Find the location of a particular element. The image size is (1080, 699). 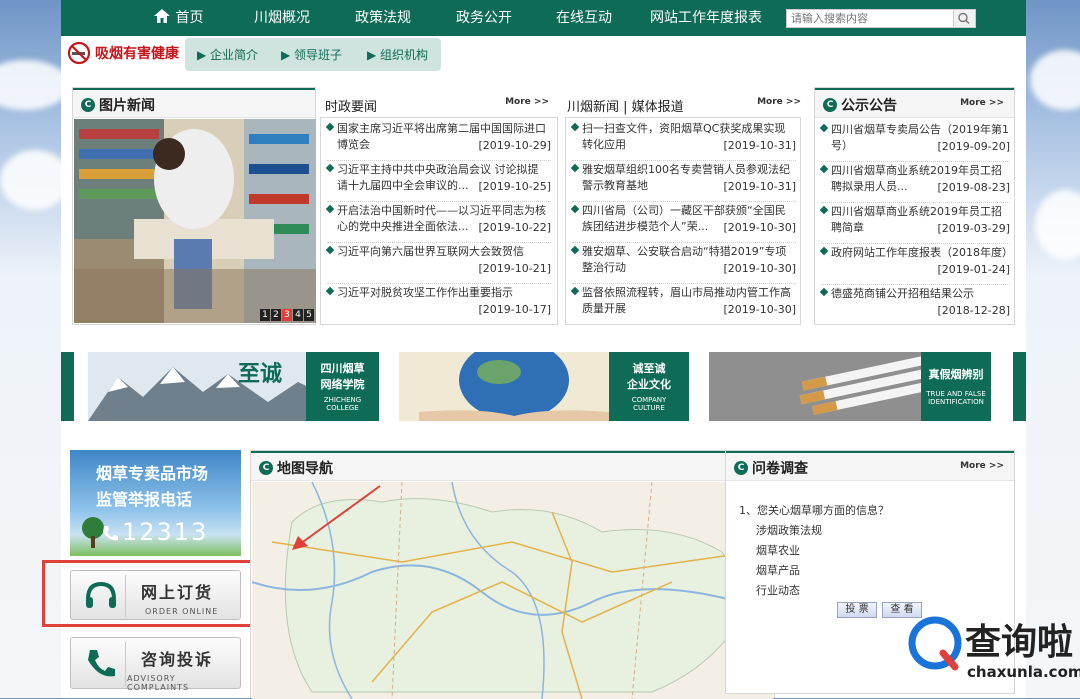

nav-item: 川烟概况 is located at coordinates (282, 18).